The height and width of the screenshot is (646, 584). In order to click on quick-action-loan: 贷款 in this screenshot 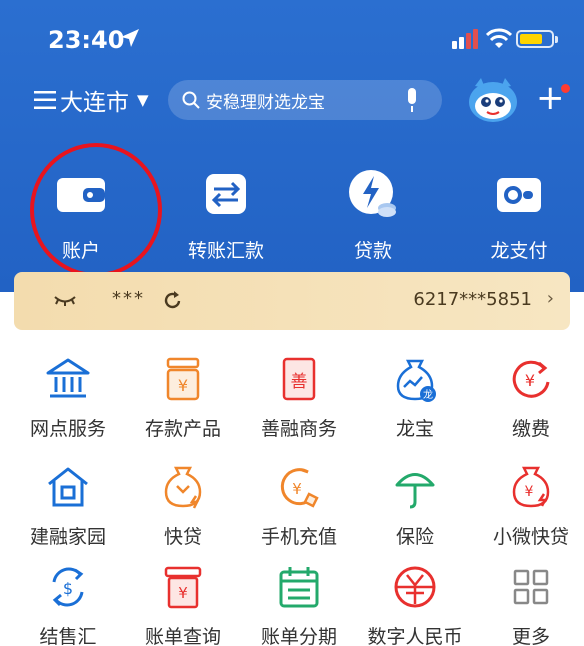, I will do `click(373, 214)`.